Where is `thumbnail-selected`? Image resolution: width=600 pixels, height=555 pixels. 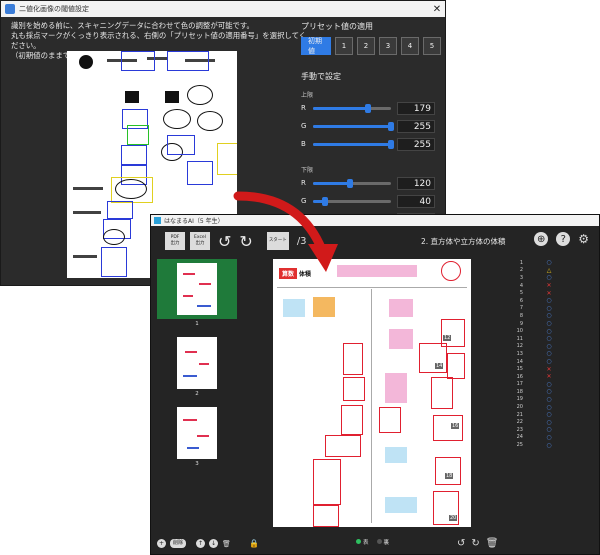 thumbnail-selected is located at coordinates (197, 289).